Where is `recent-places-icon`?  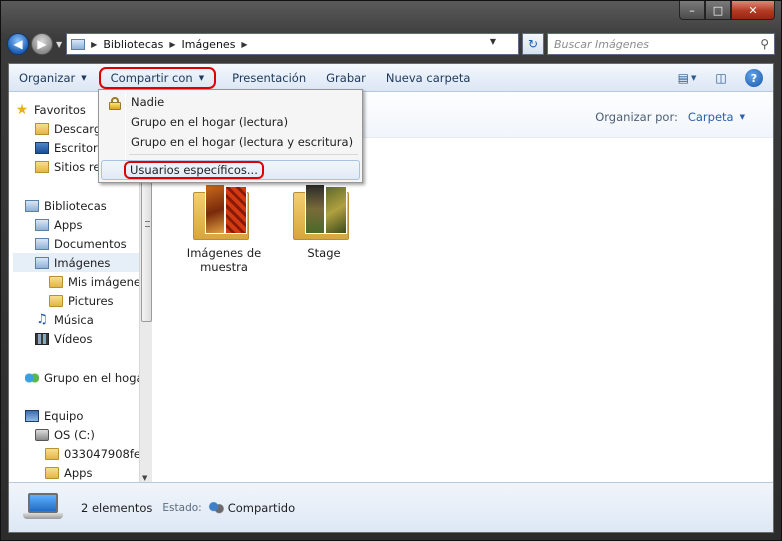
recent-places-icon is located at coordinates (42, 166).